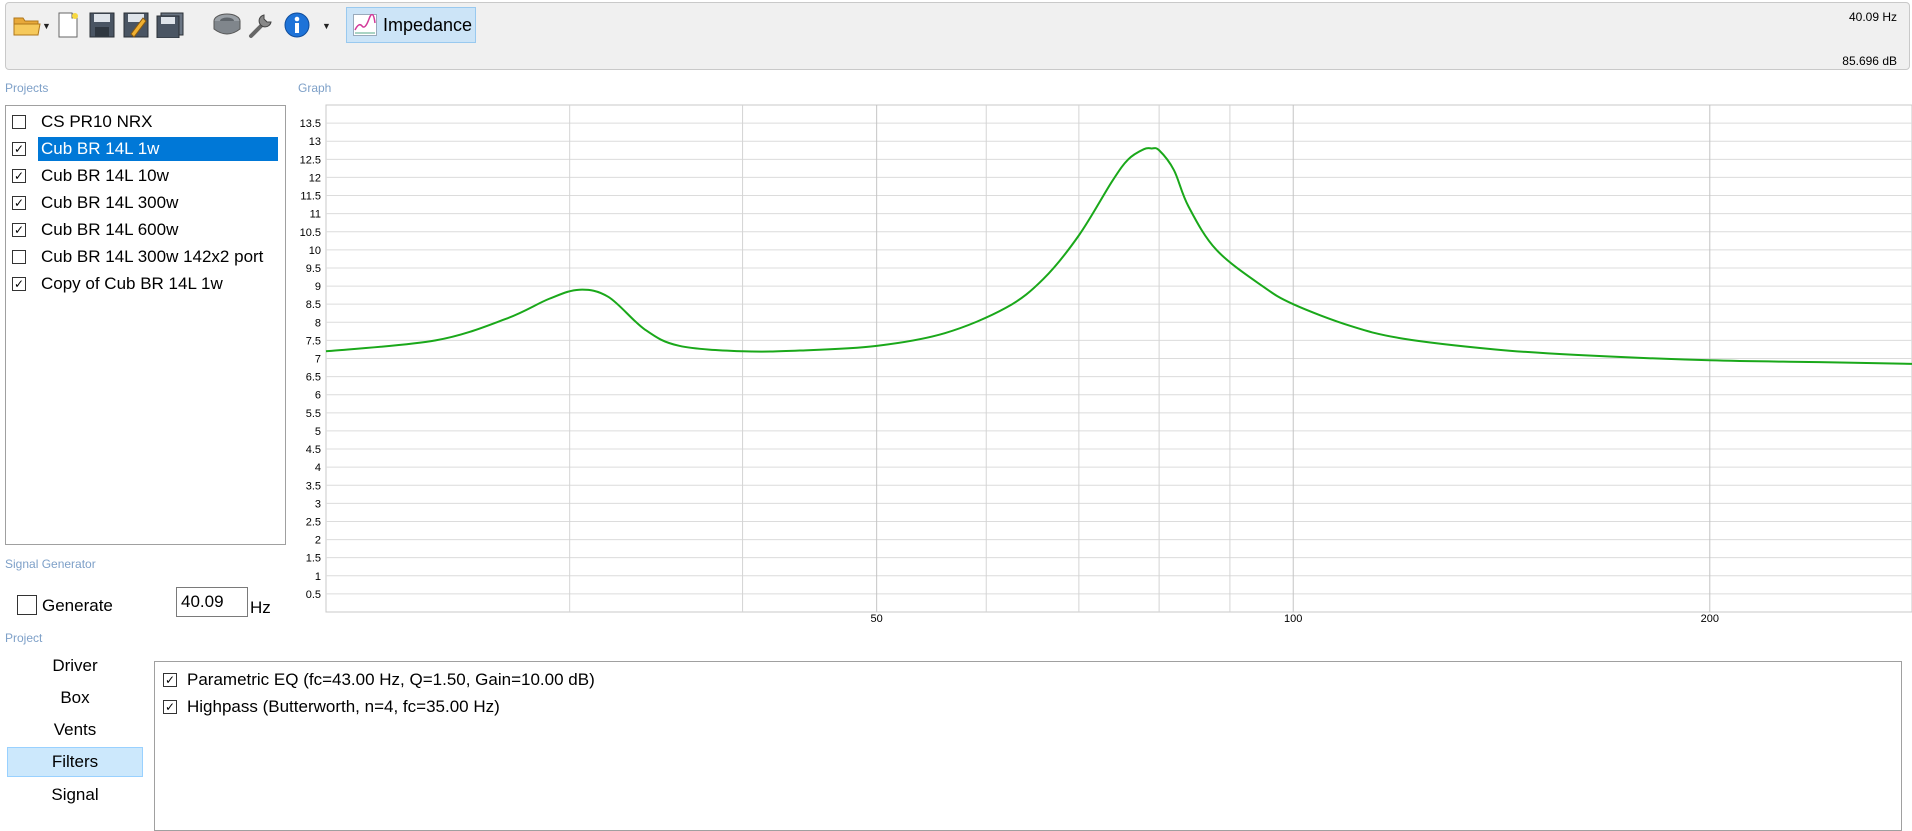 The image size is (1912, 831). What do you see at coordinates (75, 666) in the screenshot?
I see `nav-item-driver: Driver` at bounding box center [75, 666].